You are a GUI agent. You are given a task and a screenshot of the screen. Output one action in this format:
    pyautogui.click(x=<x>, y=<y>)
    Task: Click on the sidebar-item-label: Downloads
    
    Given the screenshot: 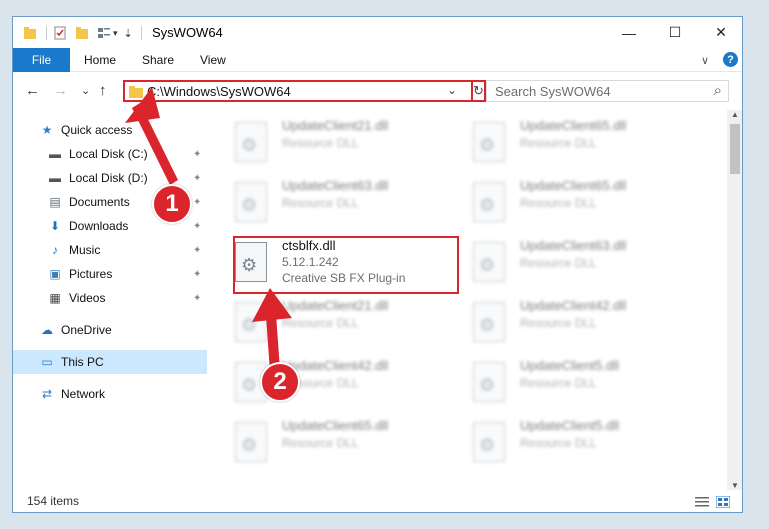 What is the action you would take?
    pyautogui.click(x=99, y=226)
    